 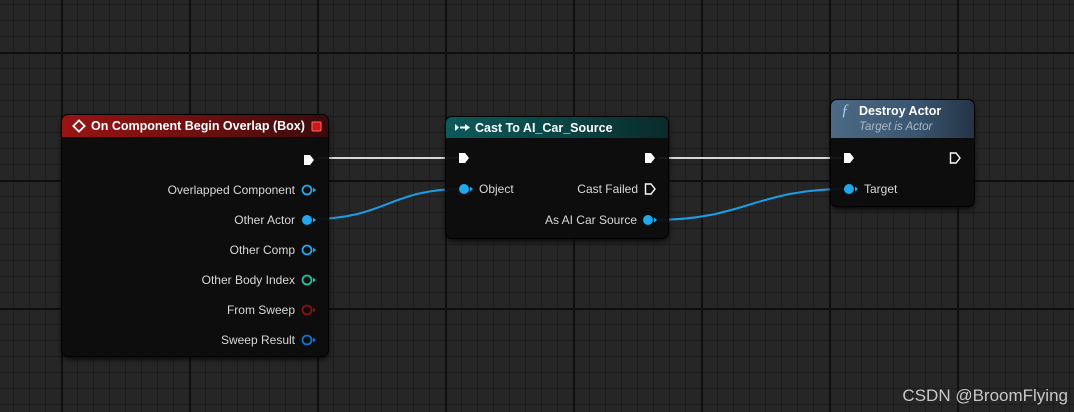 I want to click on delegate-output-pin, so click(x=316, y=128).